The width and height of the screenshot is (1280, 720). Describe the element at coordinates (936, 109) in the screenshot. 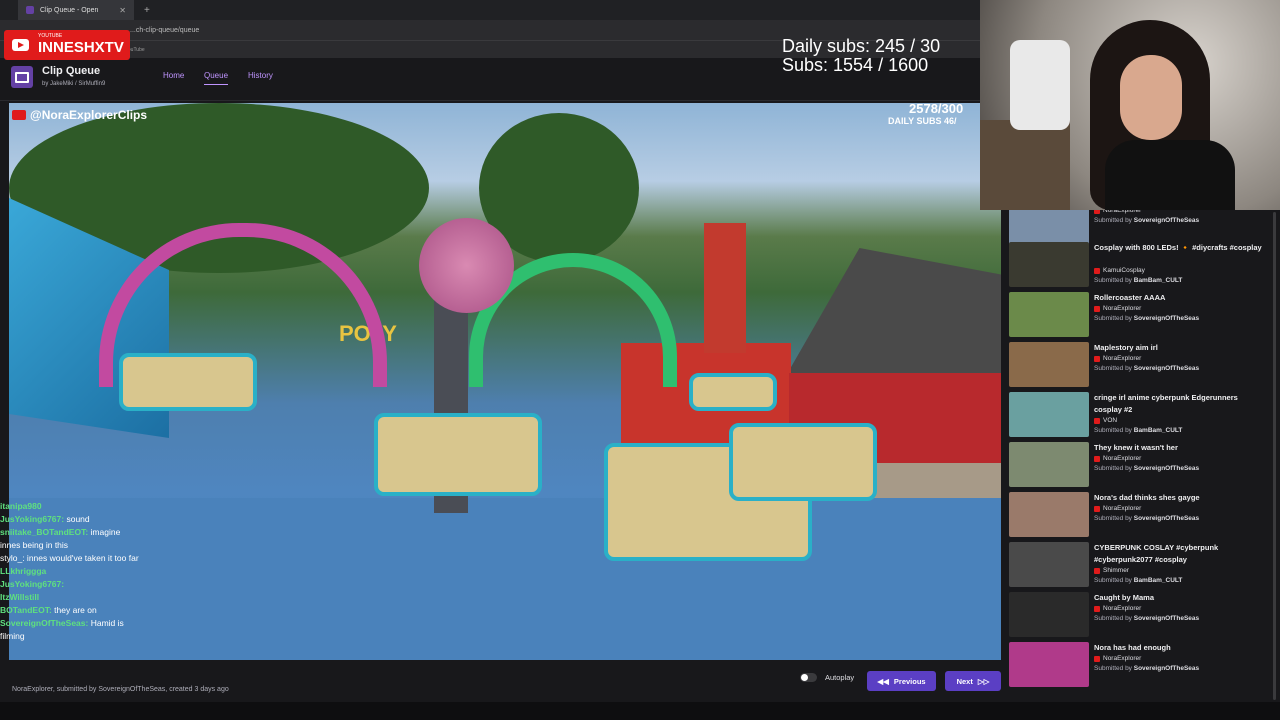

I see `video-counter-overlay: 2578/300` at that location.